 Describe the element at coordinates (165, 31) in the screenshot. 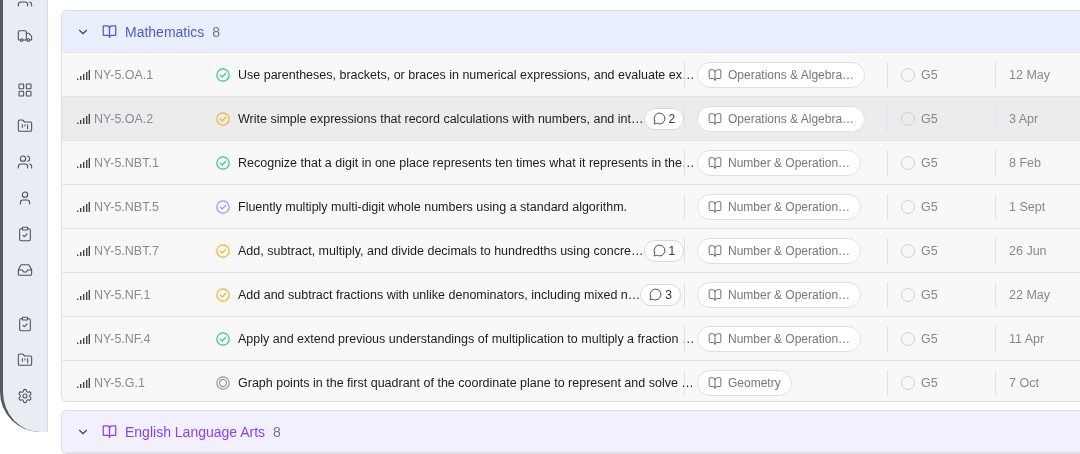

I see `group-title: Mathematics` at that location.